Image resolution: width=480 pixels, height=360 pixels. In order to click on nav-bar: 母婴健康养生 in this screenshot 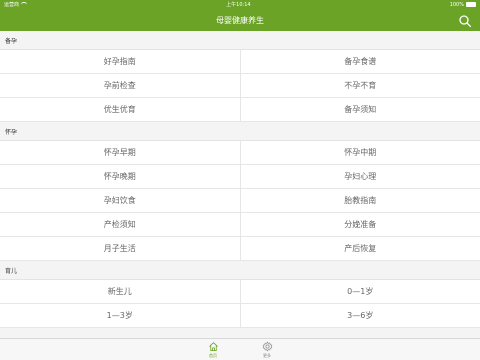, I will do `click(240, 20)`.